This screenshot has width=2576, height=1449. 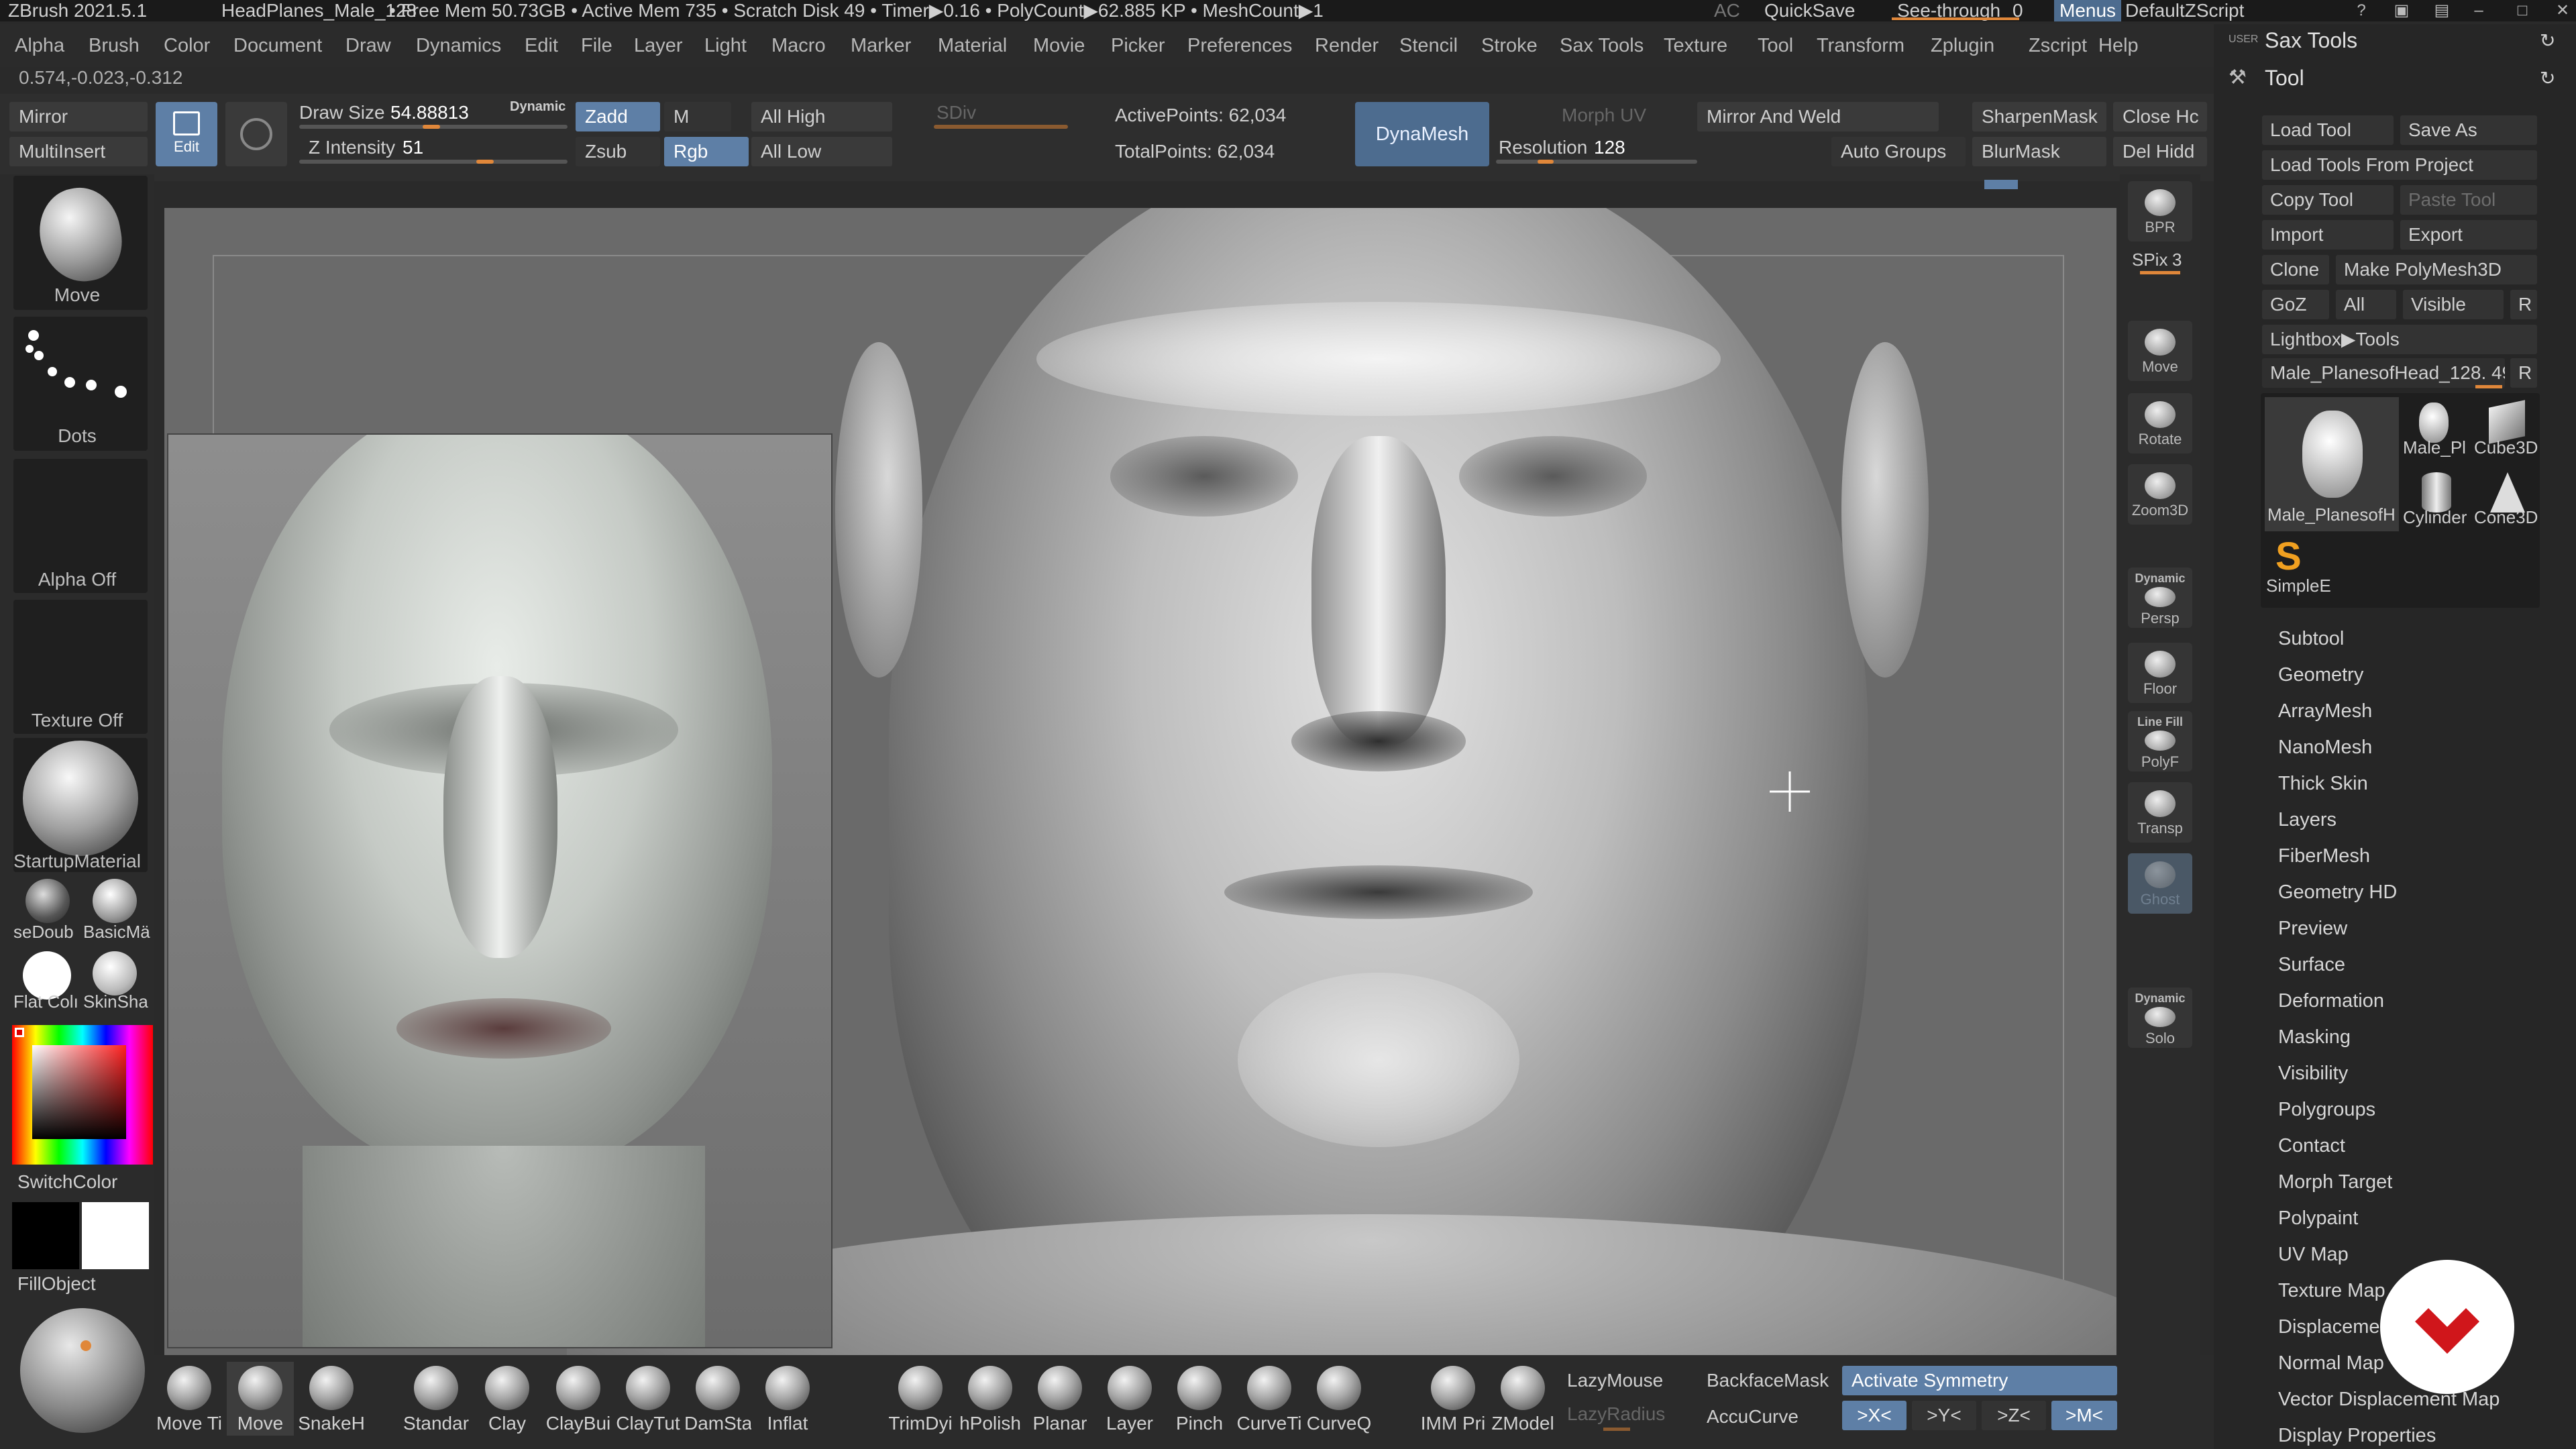 I want to click on close-holes-button: Close Hc, so click(x=2160, y=116).